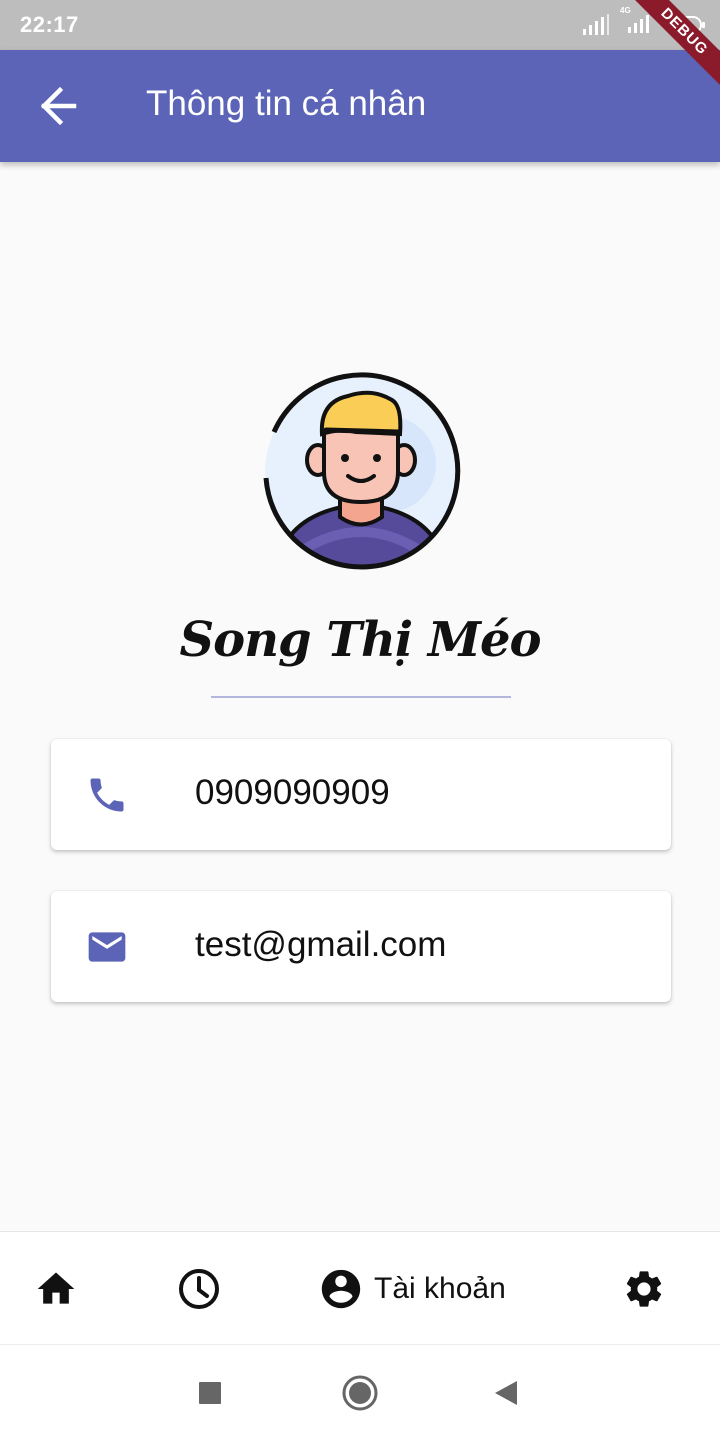  I want to click on phone-value: 0909090909, so click(292, 792).